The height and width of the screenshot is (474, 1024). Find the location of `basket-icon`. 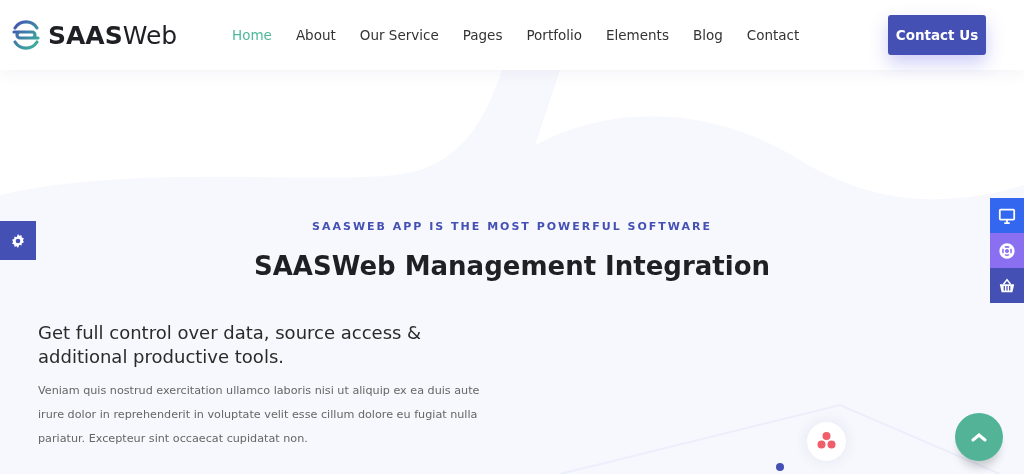

basket-icon is located at coordinates (1007, 285).